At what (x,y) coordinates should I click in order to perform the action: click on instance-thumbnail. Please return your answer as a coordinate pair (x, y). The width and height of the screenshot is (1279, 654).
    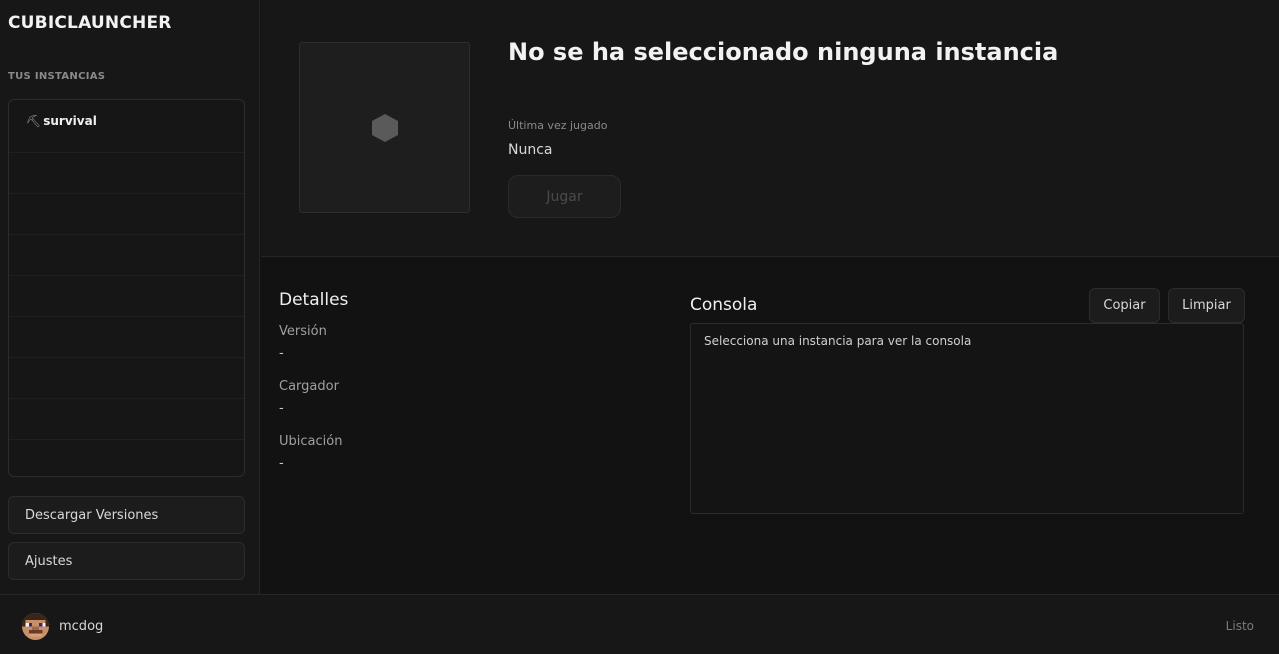
    Looking at the image, I should click on (384, 127).